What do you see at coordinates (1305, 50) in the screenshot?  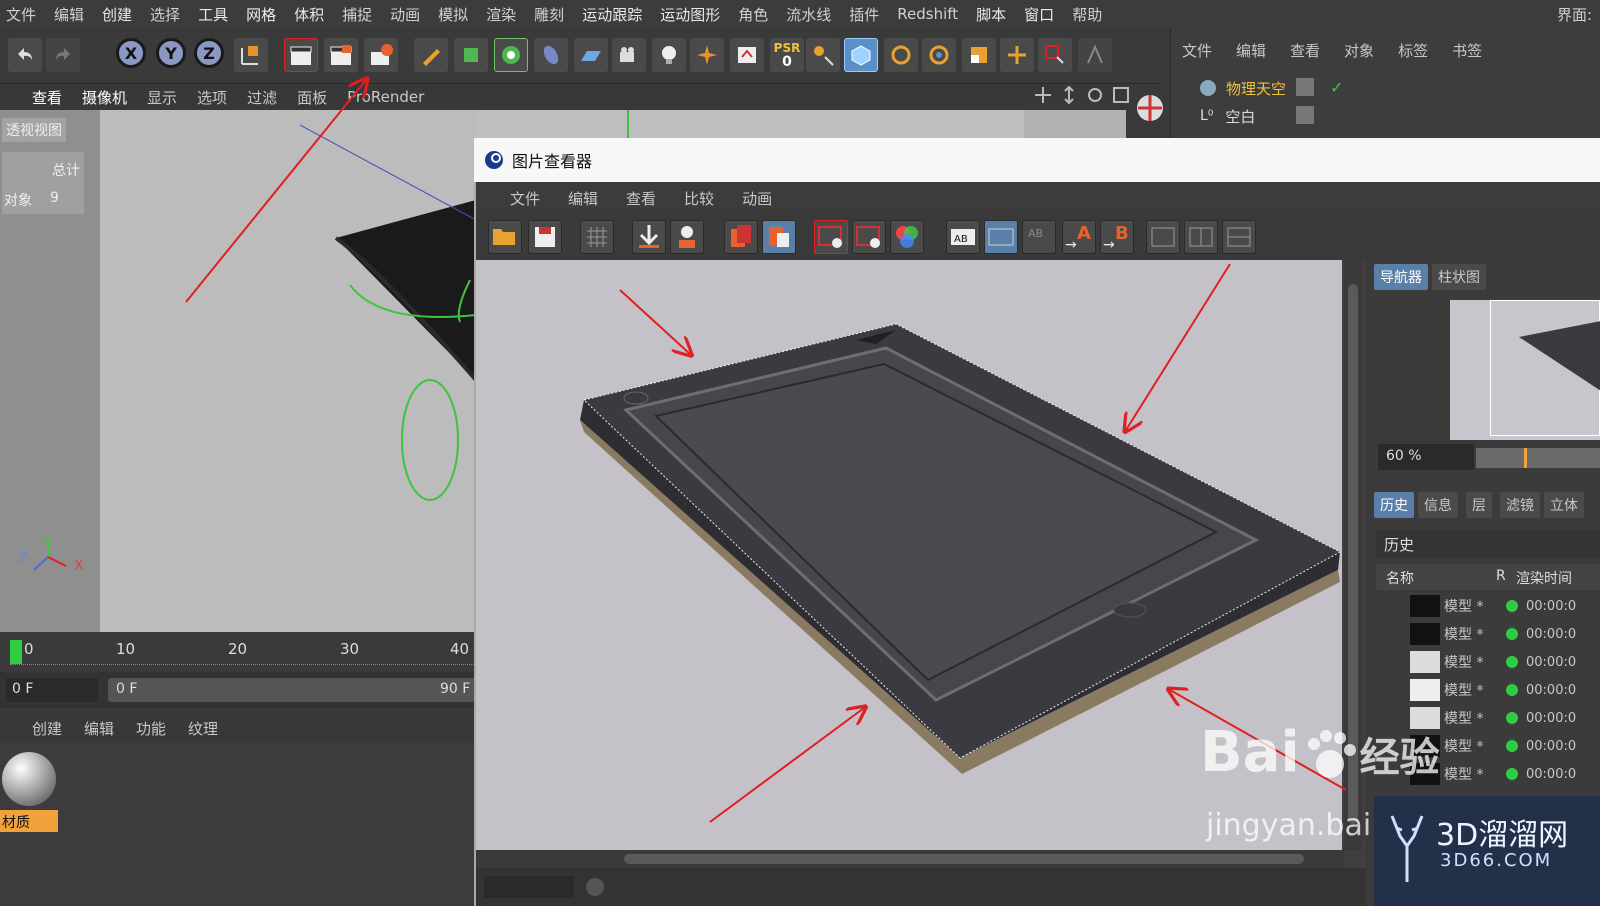 I see `object-manager-menu-item: 查看` at bounding box center [1305, 50].